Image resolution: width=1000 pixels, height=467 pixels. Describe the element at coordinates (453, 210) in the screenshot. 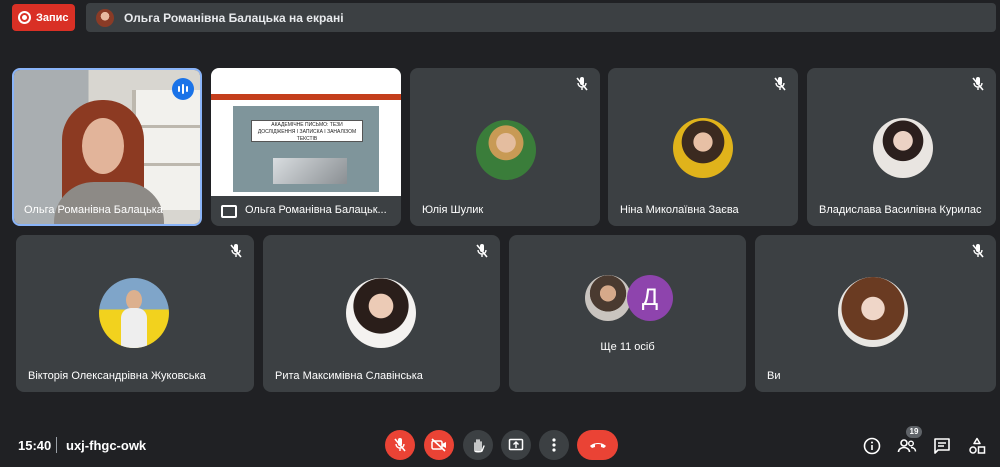

I see `participant-name: Юлія Шулик` at that location.